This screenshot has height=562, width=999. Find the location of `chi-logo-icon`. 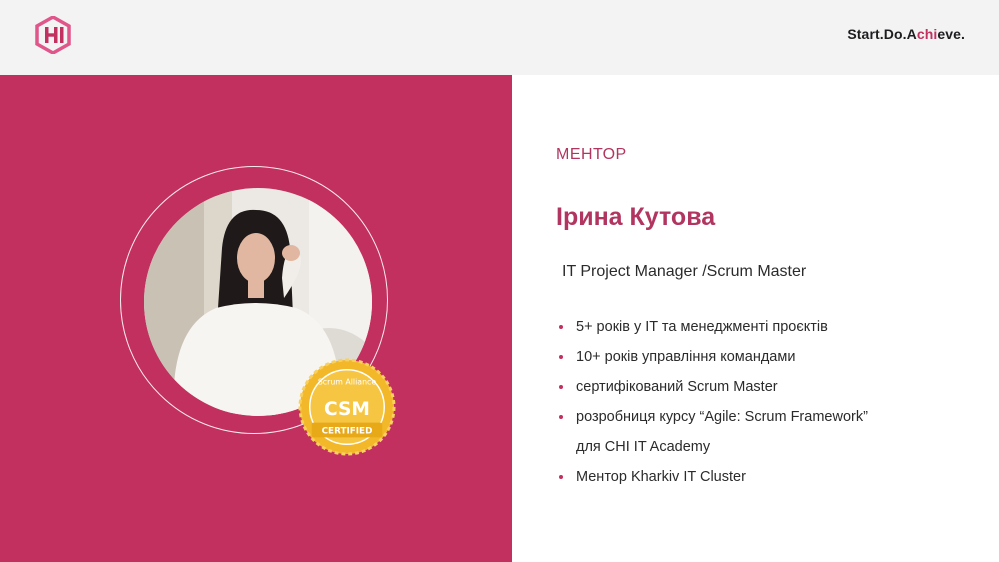

chi-logo-icon is located at coordinates (53, 35).